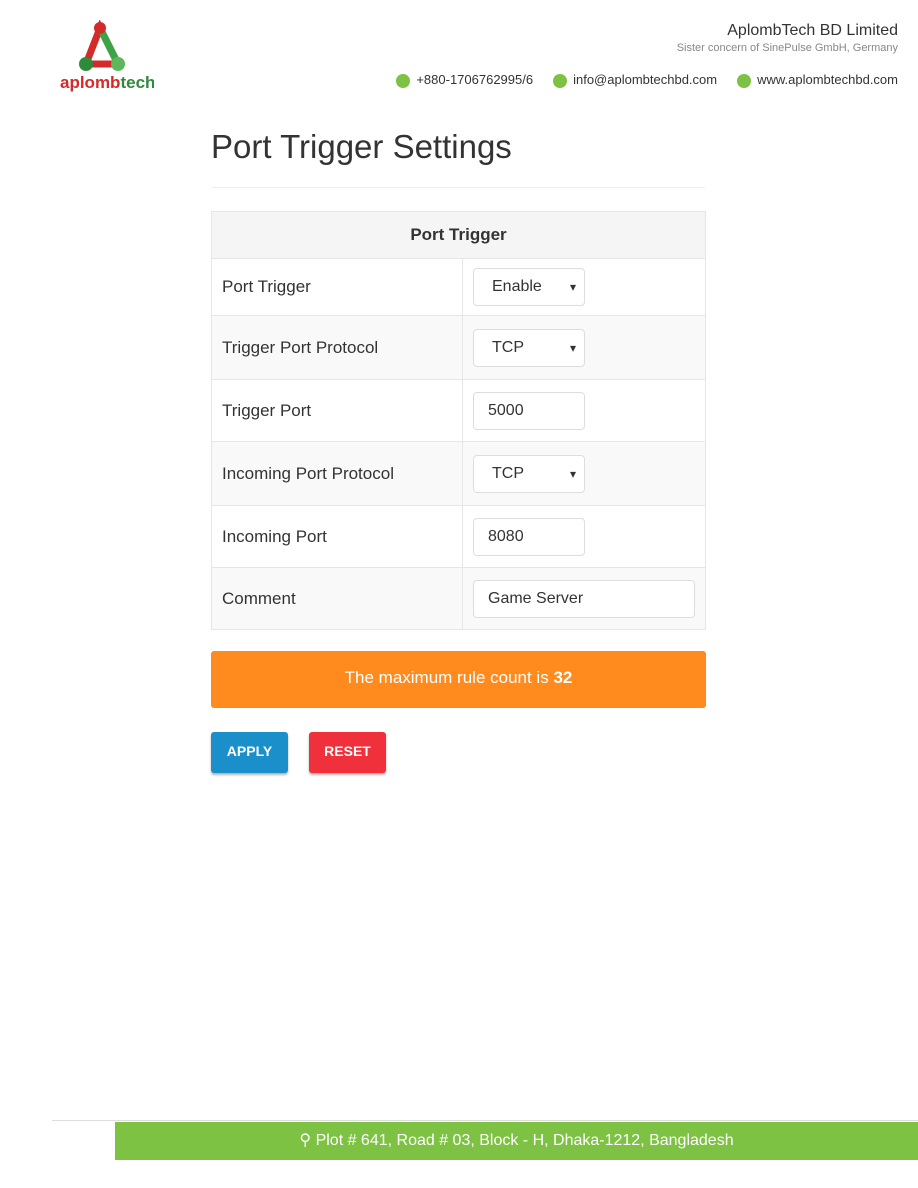  Describe the element at coordinates (812, 30) in the screenshot. I see `company-name: AplombTech BD Limited` at that location.